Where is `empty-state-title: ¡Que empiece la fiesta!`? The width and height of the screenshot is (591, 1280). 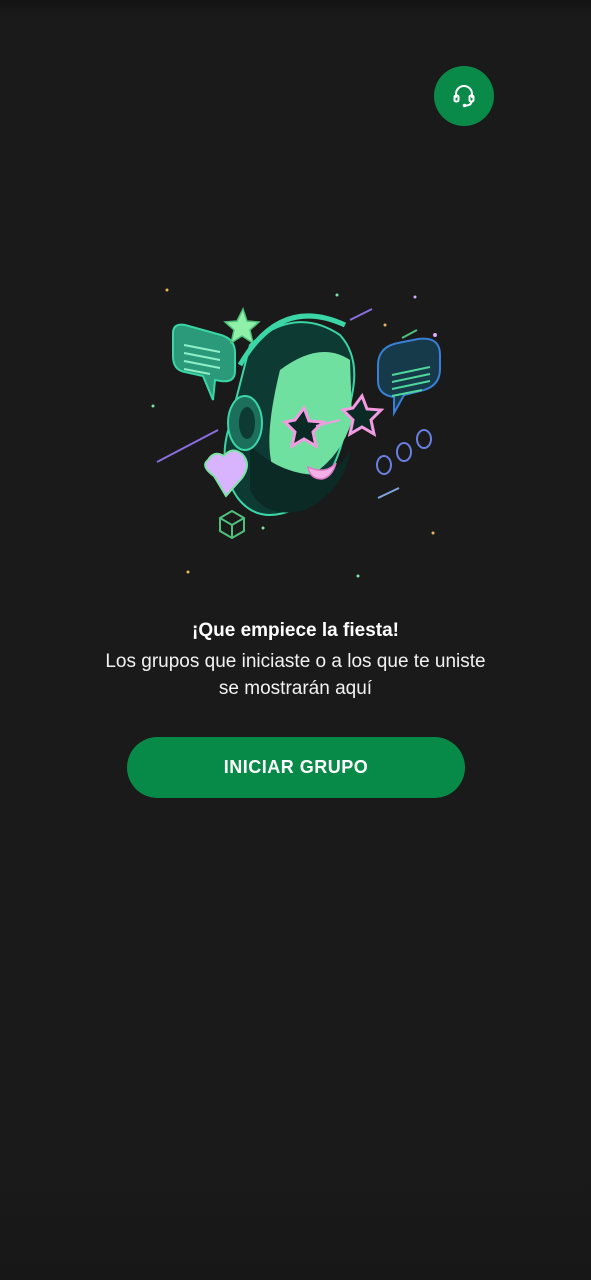 empty-state-title: ¡Que empiece la fiesta! is located at coordinates (295, 630).